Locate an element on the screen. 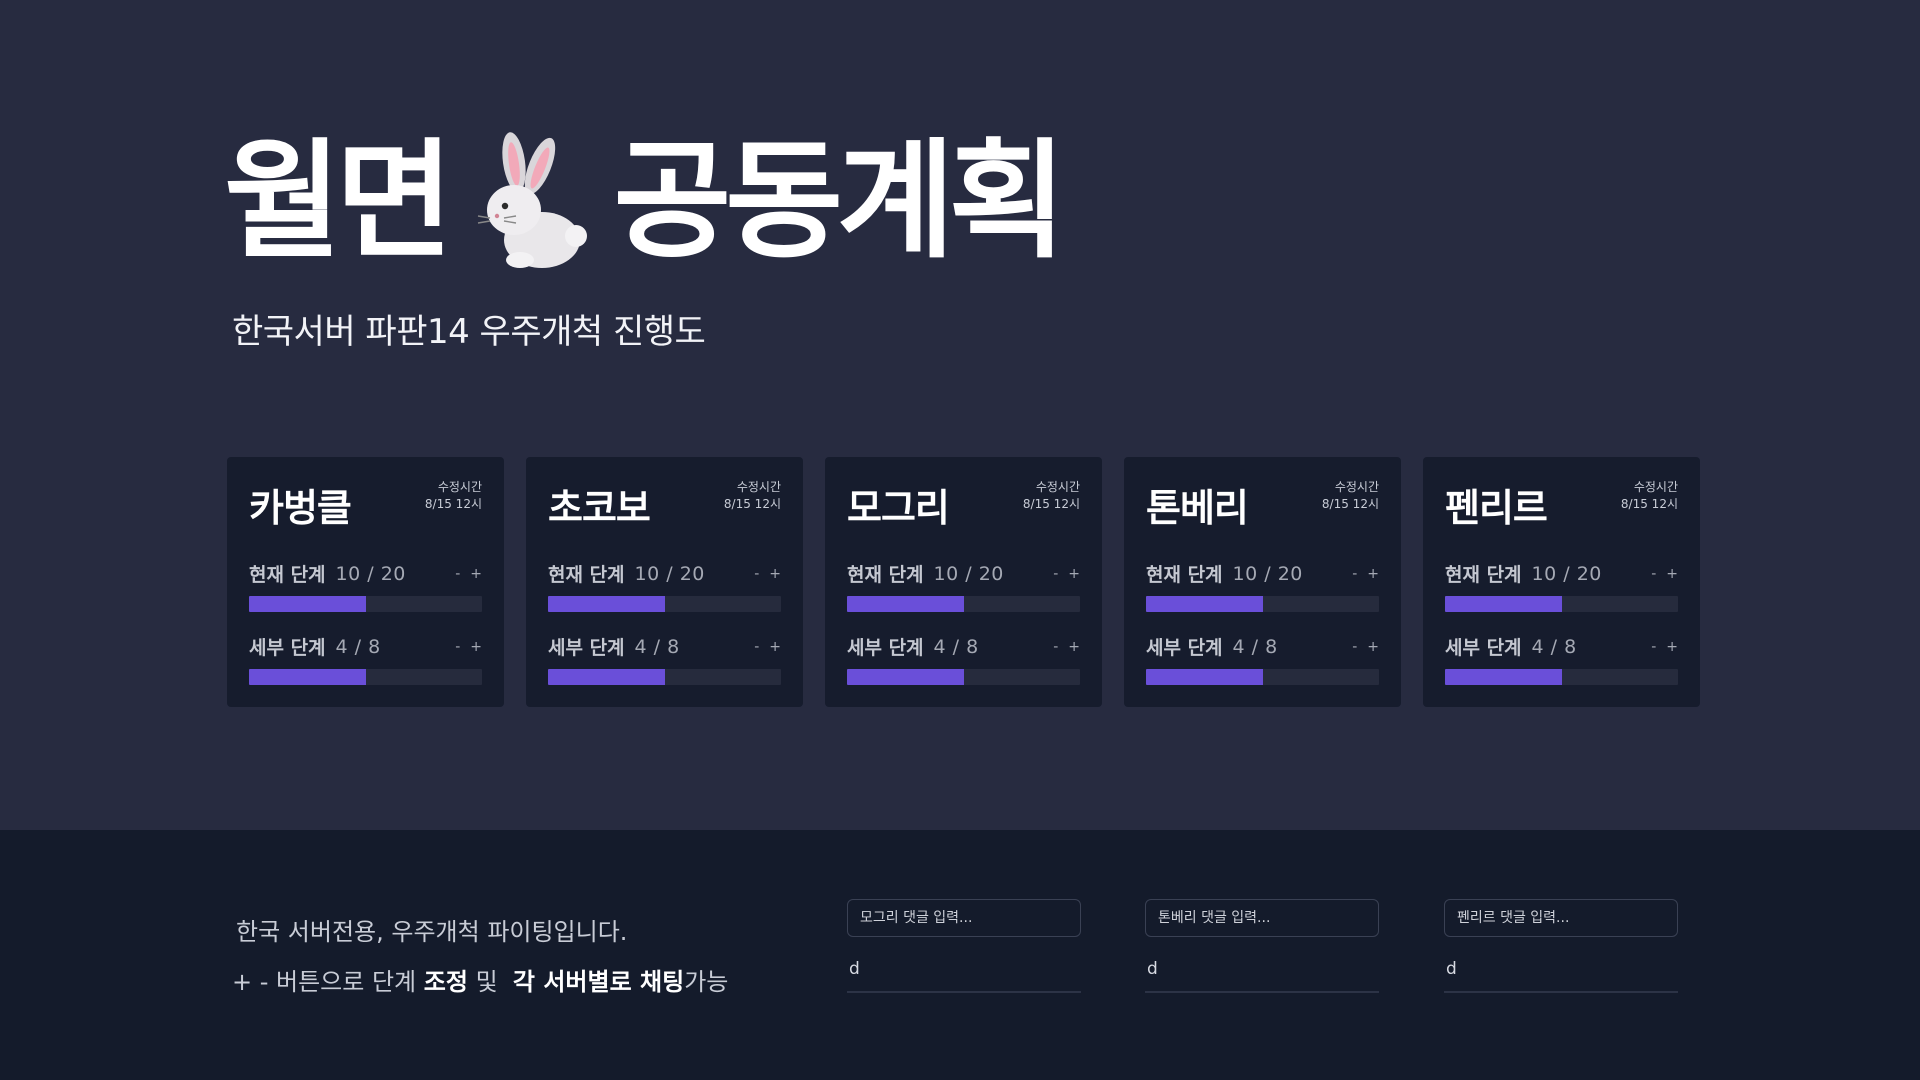 The image size is (1920, 1080). info-line-2: + - 버튼으로 단계 조정 및 각 서버별로 채팅가능 is located at coordinates (480, 979).